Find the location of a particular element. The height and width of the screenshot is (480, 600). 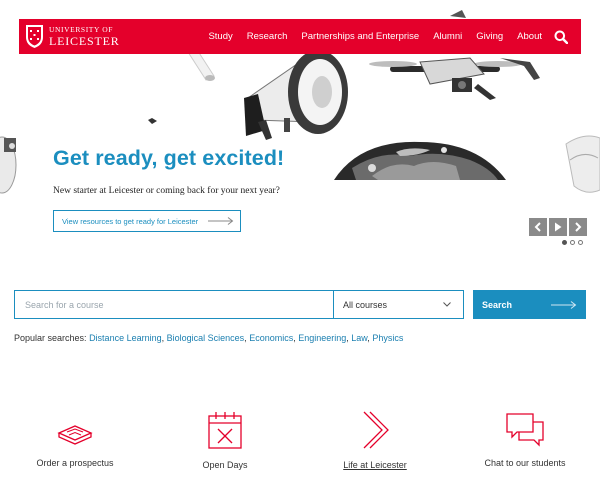

carousel-next-button is located at coordinates (578, 227).